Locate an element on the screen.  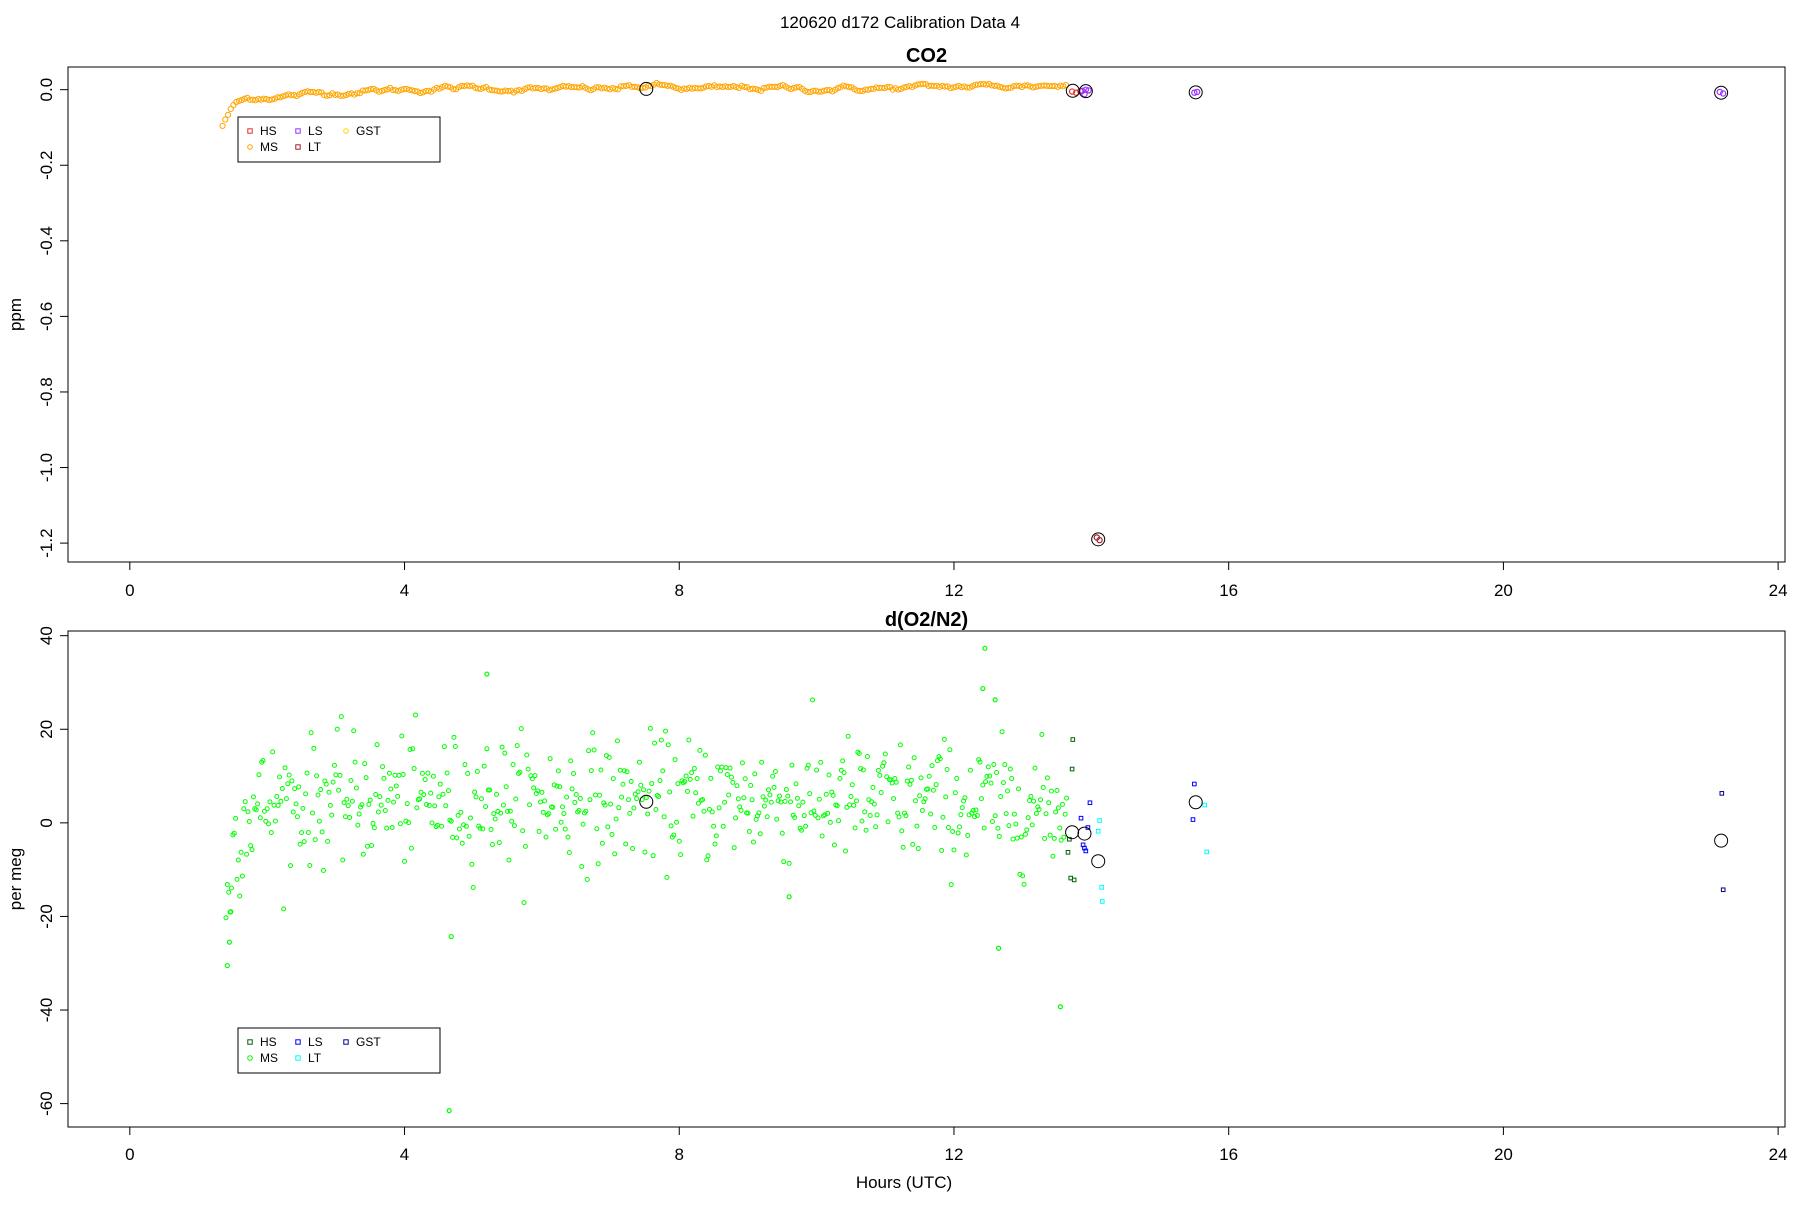
legend-label: LS is located at coordinates (315, 1042).